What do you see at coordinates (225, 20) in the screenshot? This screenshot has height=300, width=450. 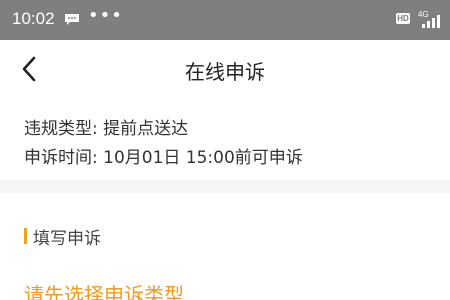 I see `status-bar: 10:02 ••• HD 4G` at bounding box center [225, 20].